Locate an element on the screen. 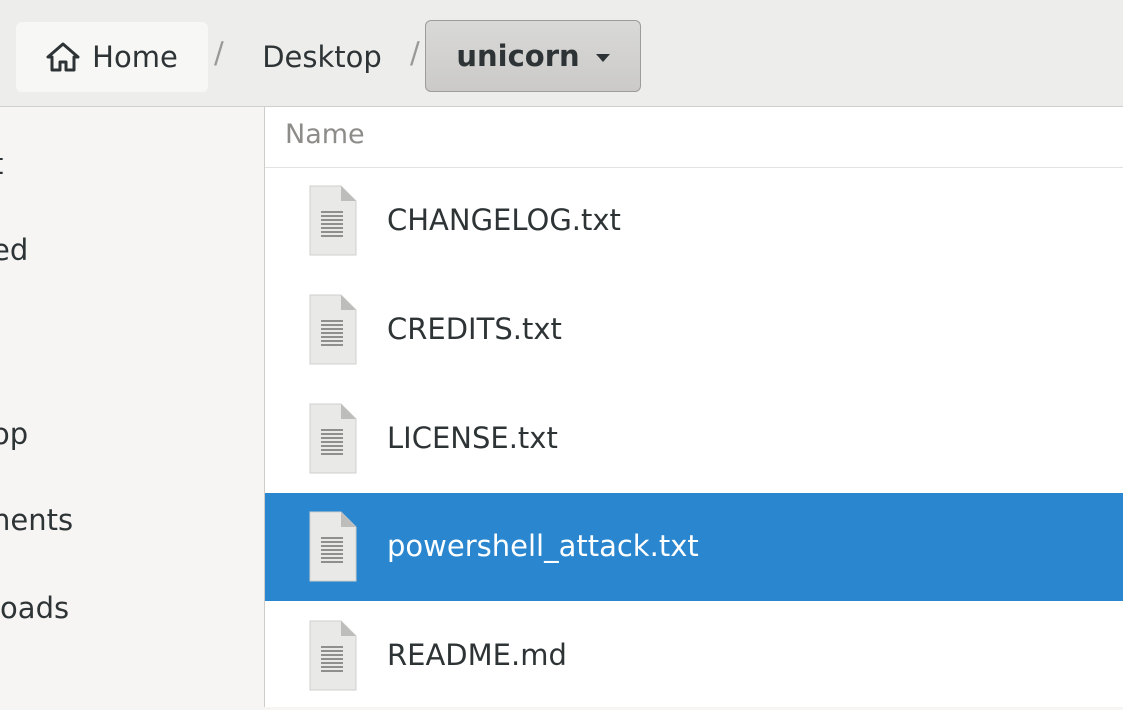  file-row: CHANGELOG.txt is located at coordinates (694, 221).